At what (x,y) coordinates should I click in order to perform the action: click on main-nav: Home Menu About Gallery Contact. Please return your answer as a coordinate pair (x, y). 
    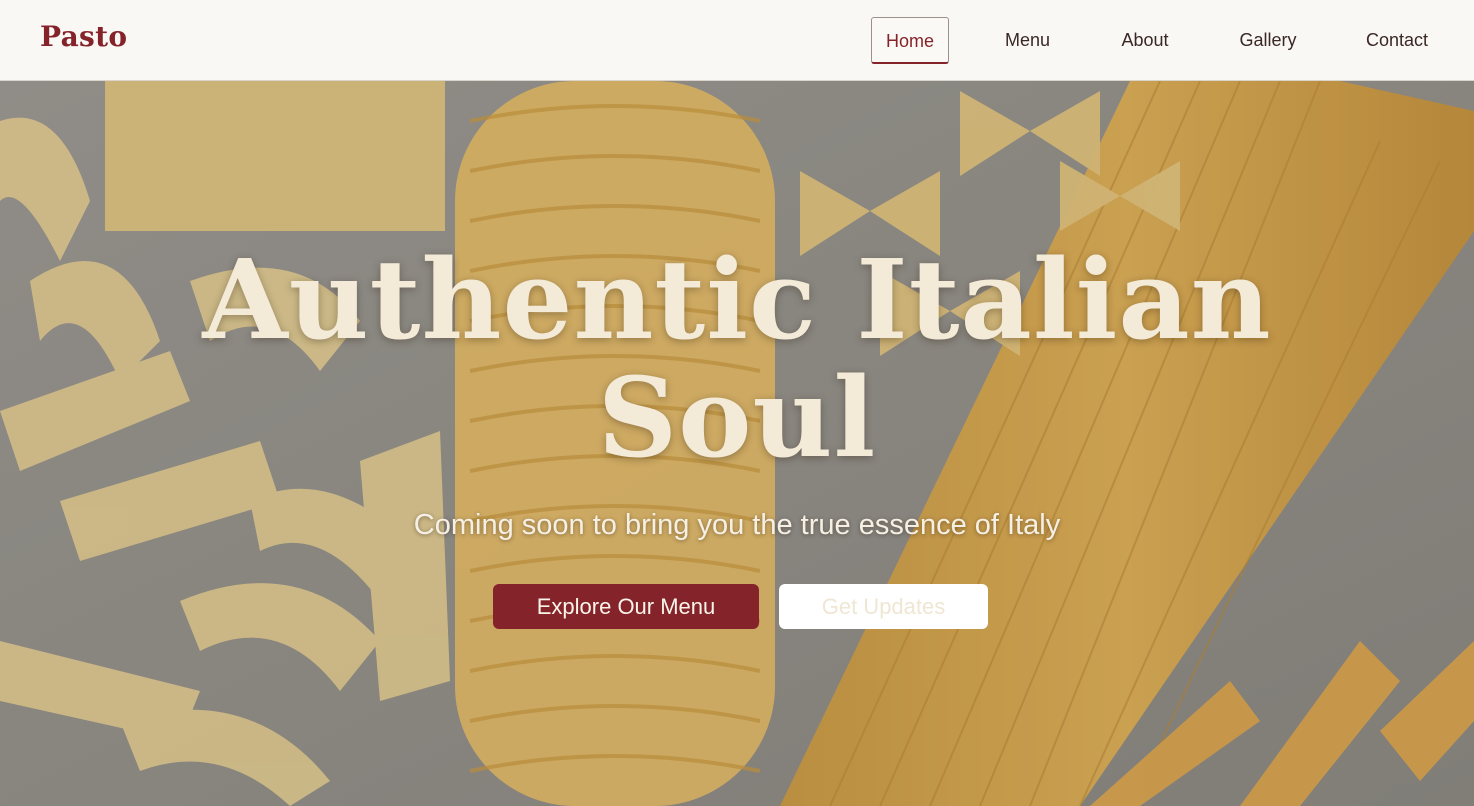
    Looking at the image, I should click on (737, 40).